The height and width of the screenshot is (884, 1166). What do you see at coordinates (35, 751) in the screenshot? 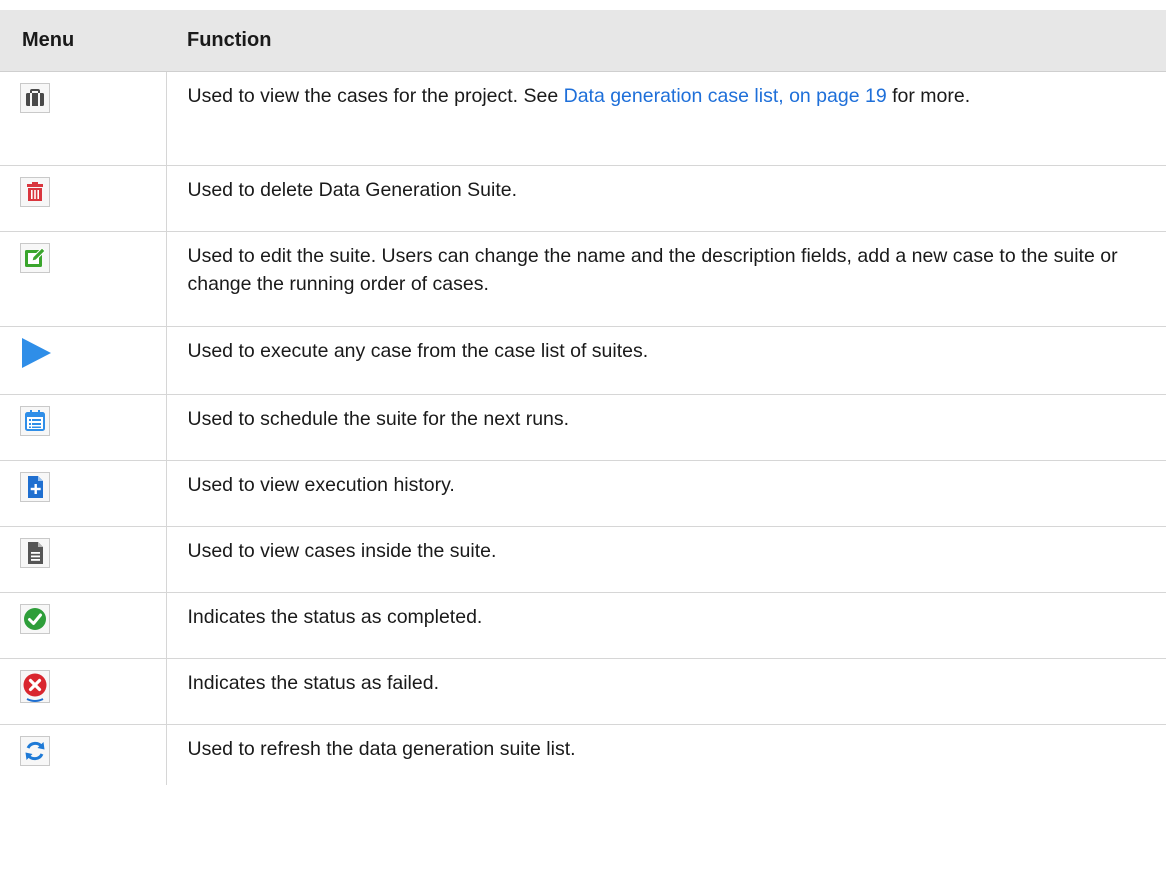
I see `refresh-icon` at bounding box center [35, 751].